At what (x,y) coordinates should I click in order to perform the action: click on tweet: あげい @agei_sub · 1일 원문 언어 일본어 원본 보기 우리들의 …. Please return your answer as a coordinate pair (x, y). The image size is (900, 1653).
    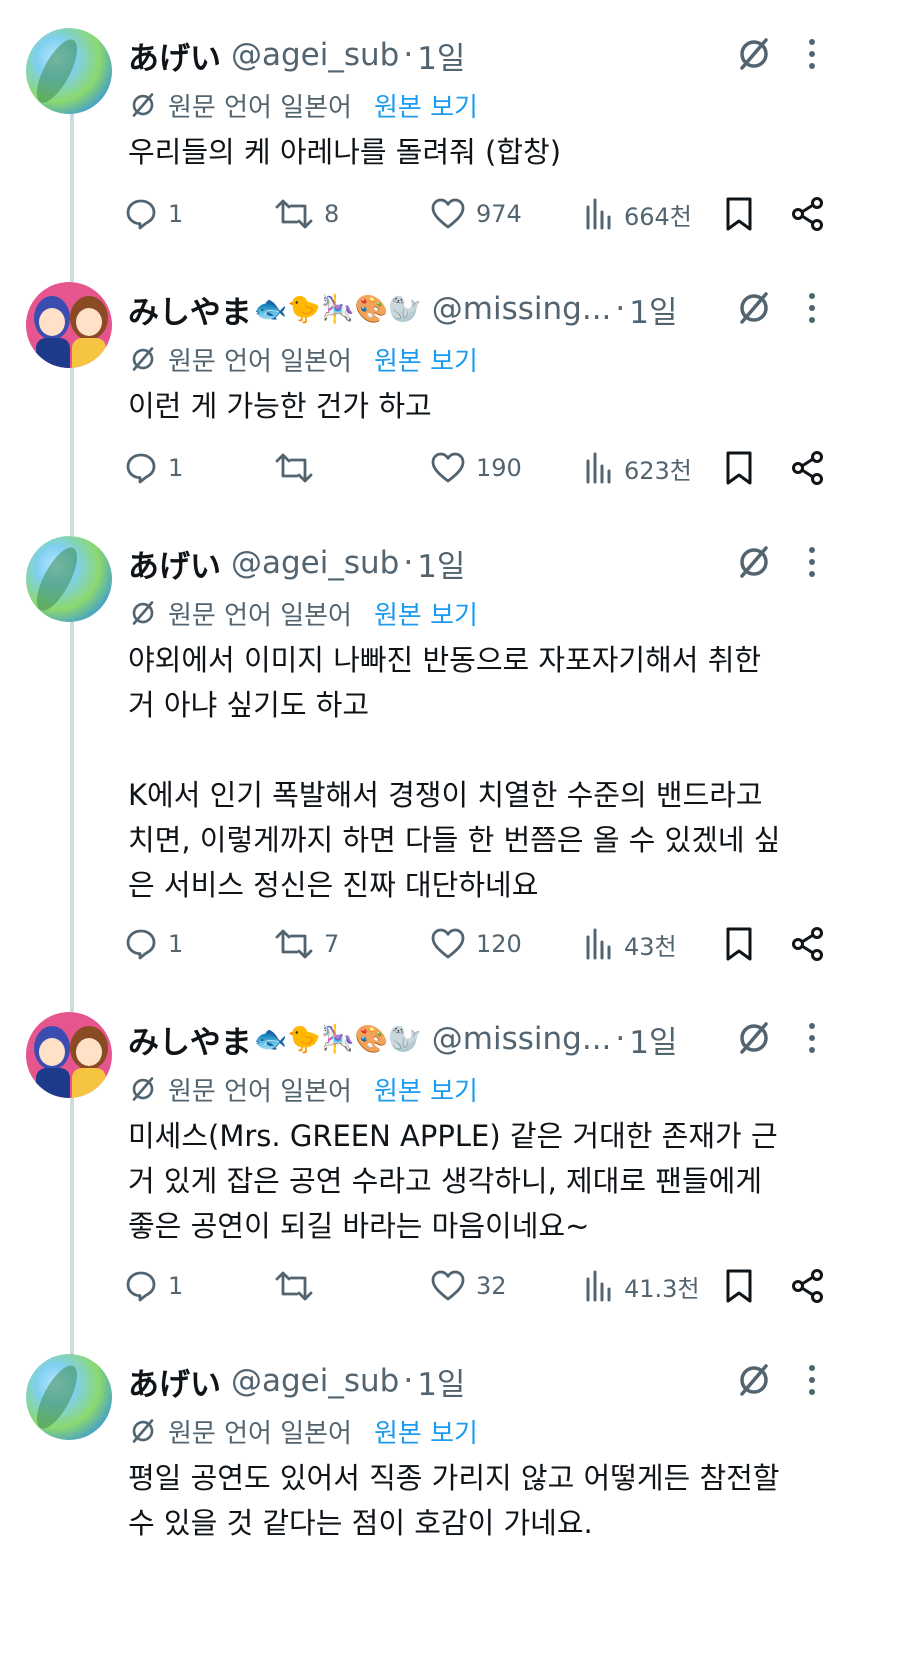
    Looking at the image, I should click on (450, 143).